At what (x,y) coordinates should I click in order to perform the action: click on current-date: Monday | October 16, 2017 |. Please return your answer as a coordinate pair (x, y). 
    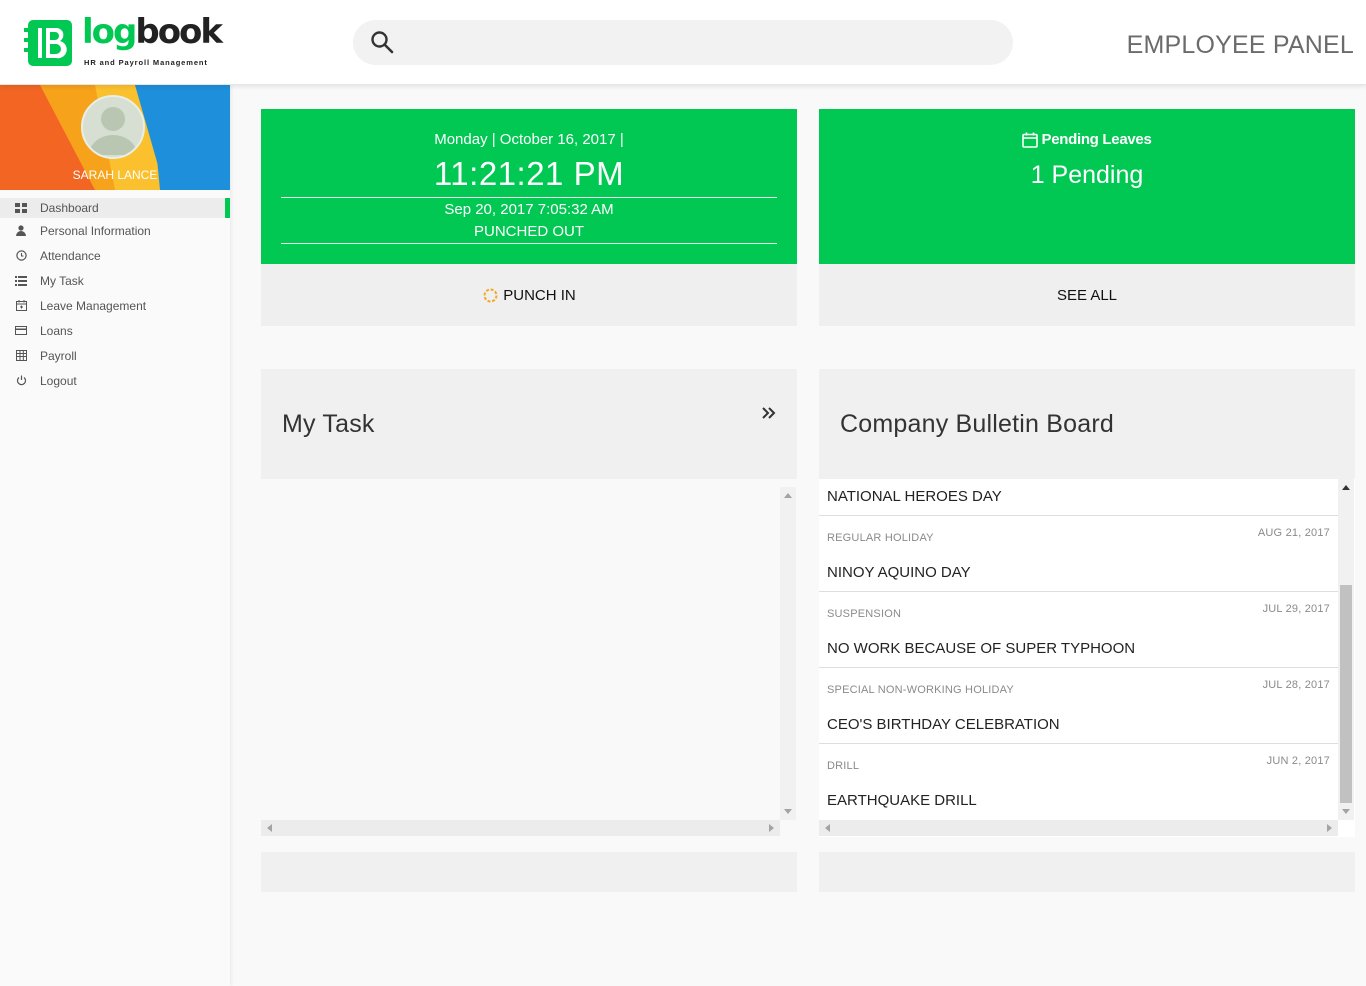
    Looking at the image, I should click on (529, 139).